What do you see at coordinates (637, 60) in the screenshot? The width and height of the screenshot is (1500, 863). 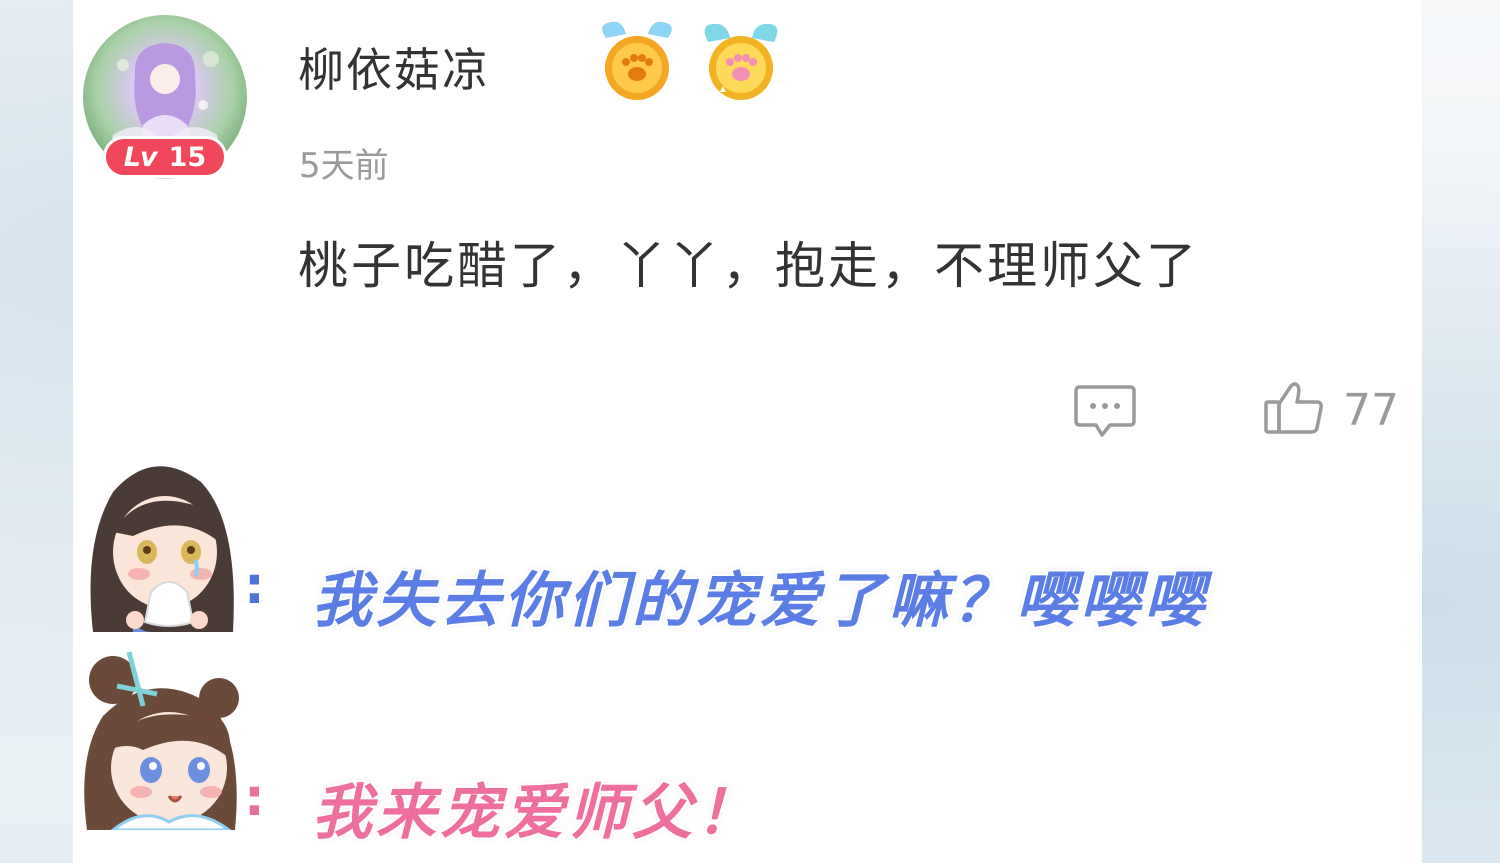 I see `winged-paw-coin-gold-icon` at bounding box center [637, 60].